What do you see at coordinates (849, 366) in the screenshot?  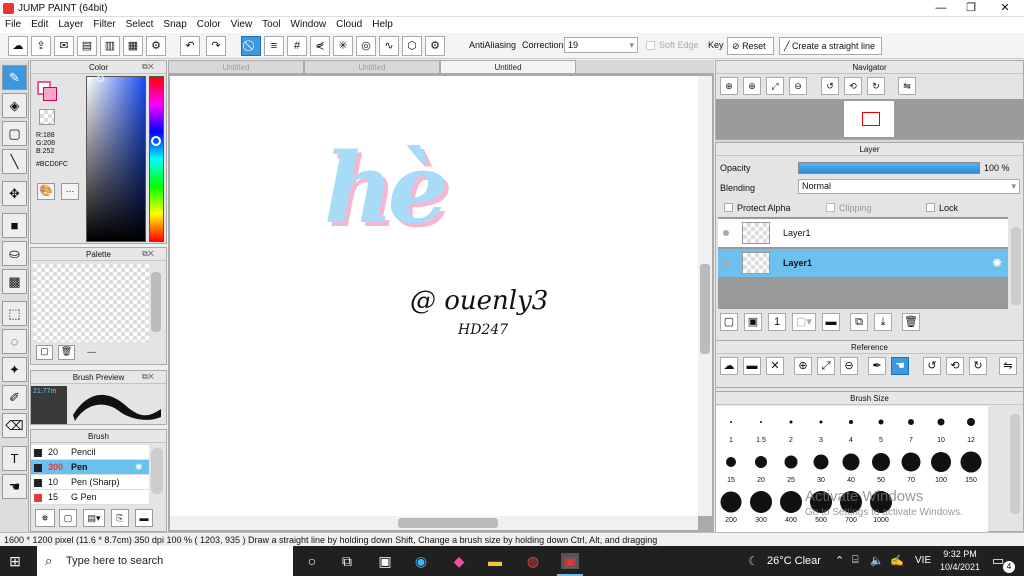 I see `zoom-out-icon: ⊖` at bounding box center [849, 366].